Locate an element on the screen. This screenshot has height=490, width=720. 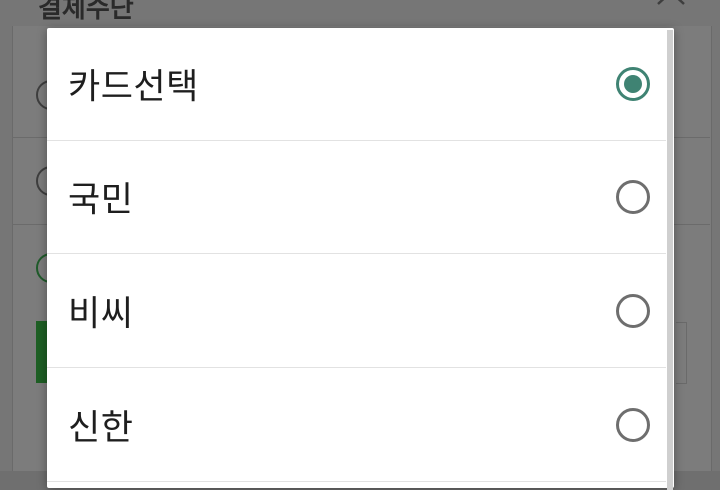
option-label: 신한 is located at coordinates (101, 428).